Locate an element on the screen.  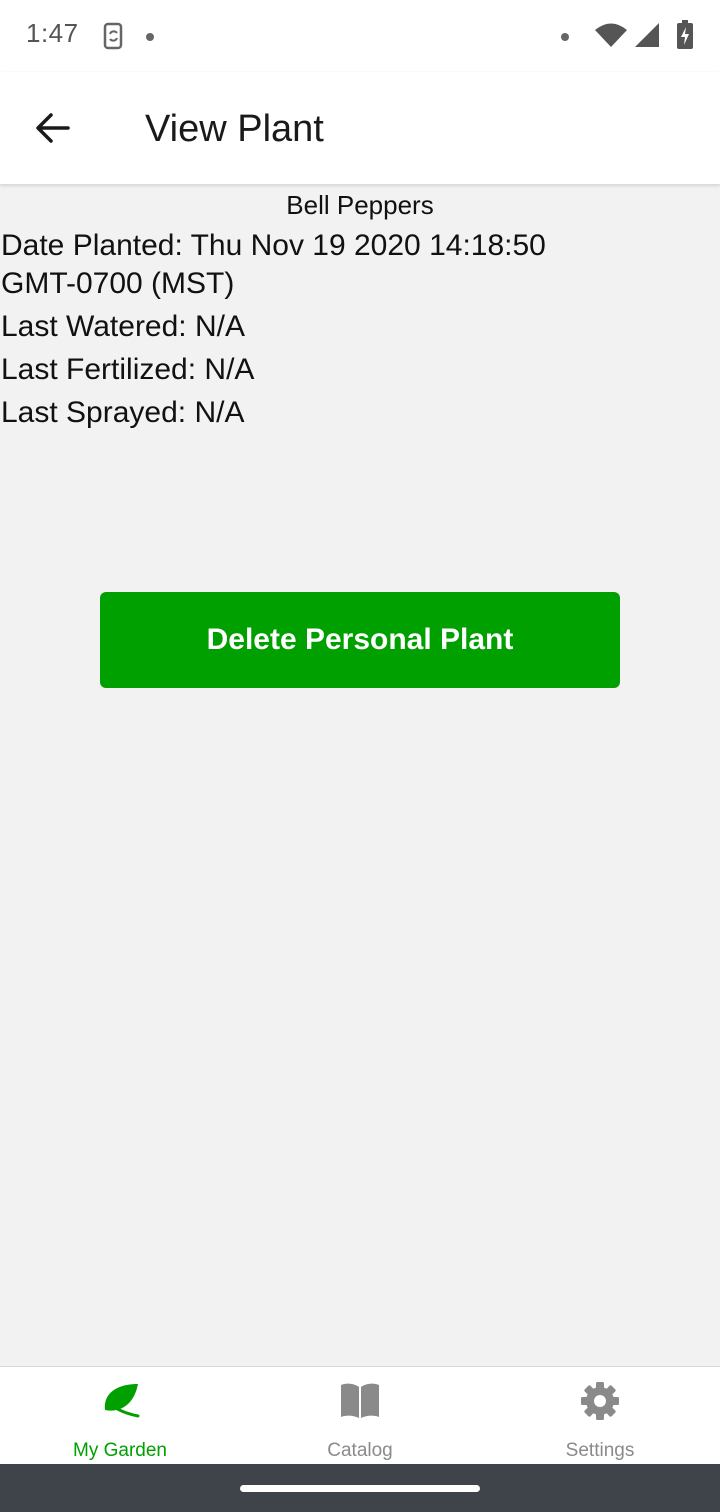
nav-item-catalog: Catalog is located at coordinates (360, 1416).